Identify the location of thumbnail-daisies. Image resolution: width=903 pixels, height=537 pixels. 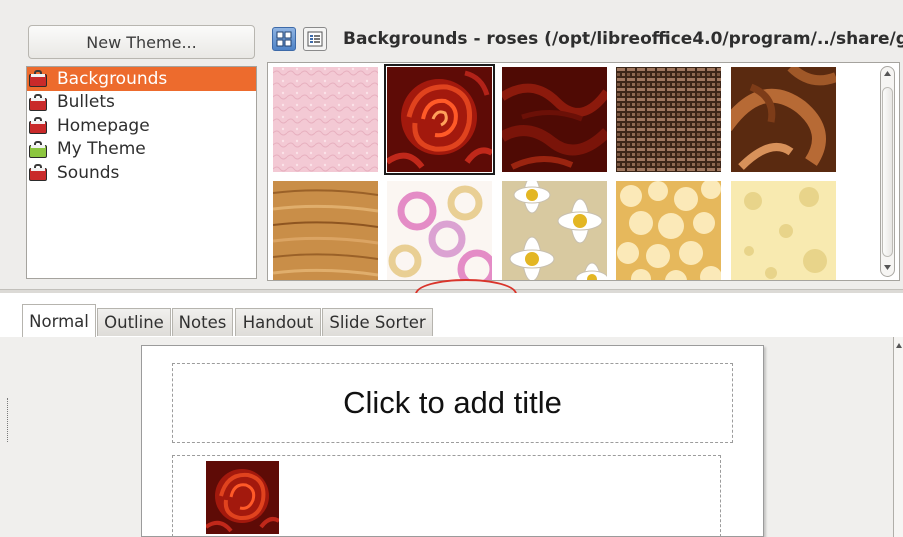
(554, 230).